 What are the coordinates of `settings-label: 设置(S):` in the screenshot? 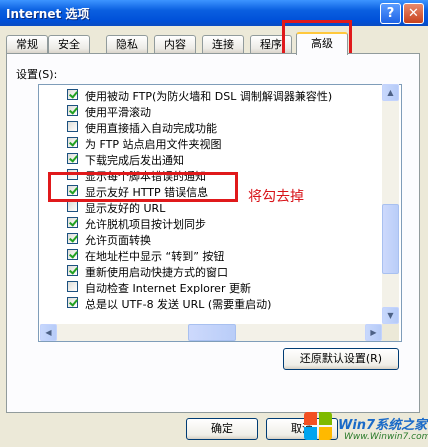 It's located at (37, 74).